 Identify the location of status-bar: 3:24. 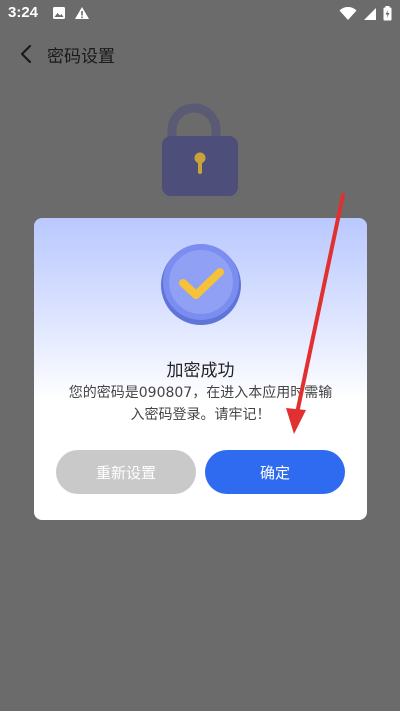
(200, 14).